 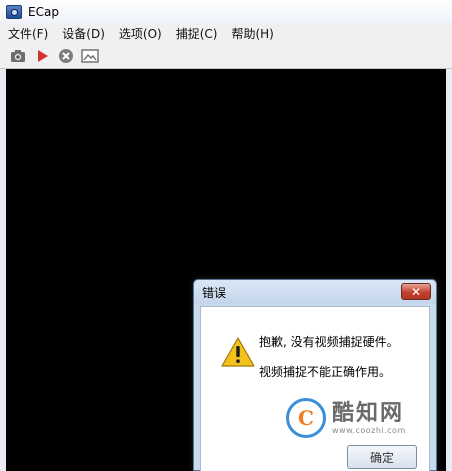 I want to click on close-button: ✕, so click(x=416, y=291).